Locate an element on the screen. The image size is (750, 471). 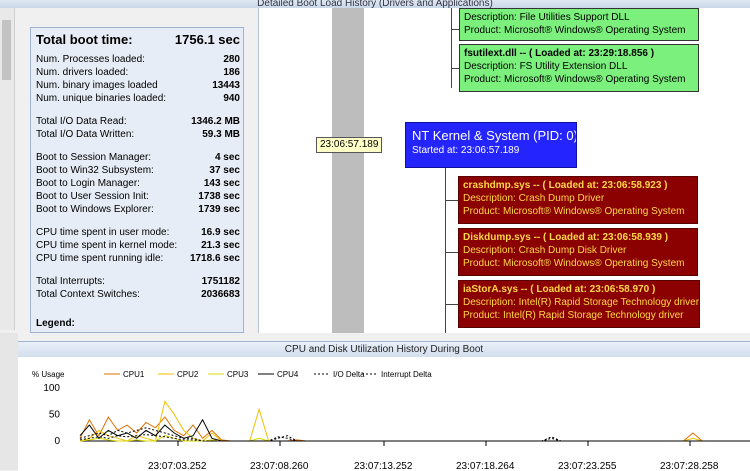
stat-label: Boot to Windows Explorer: is located at coordinates (95, 209).